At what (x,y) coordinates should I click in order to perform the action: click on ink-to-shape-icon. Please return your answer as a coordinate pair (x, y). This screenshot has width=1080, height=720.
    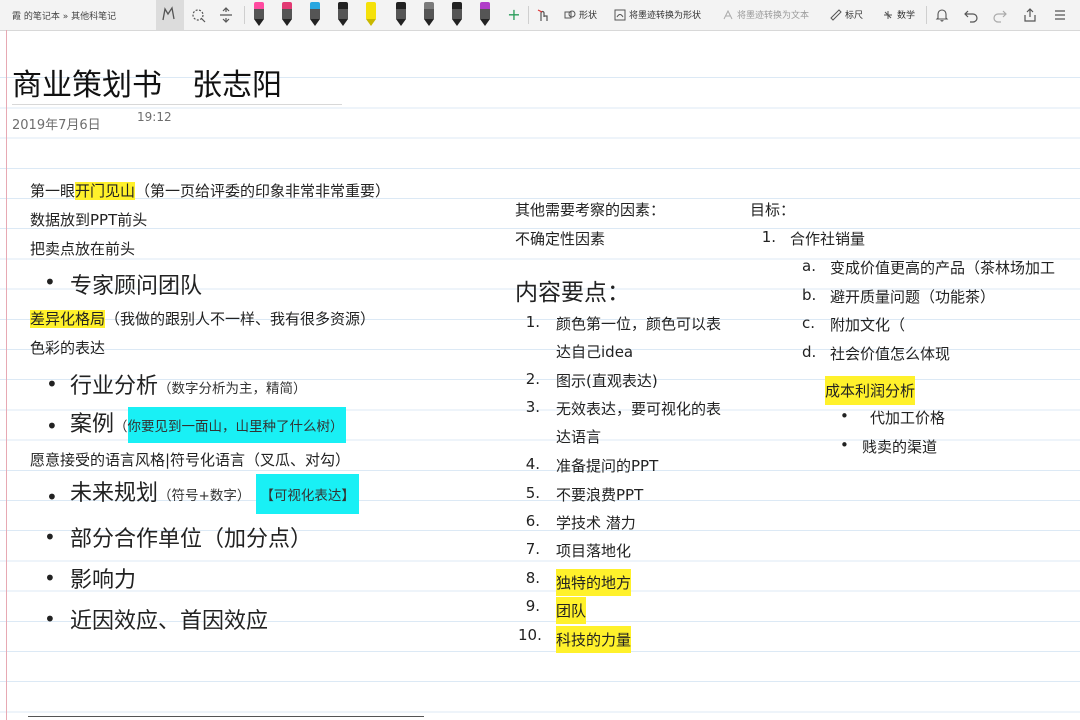
    Looking at the image, I should click on (620, 14).